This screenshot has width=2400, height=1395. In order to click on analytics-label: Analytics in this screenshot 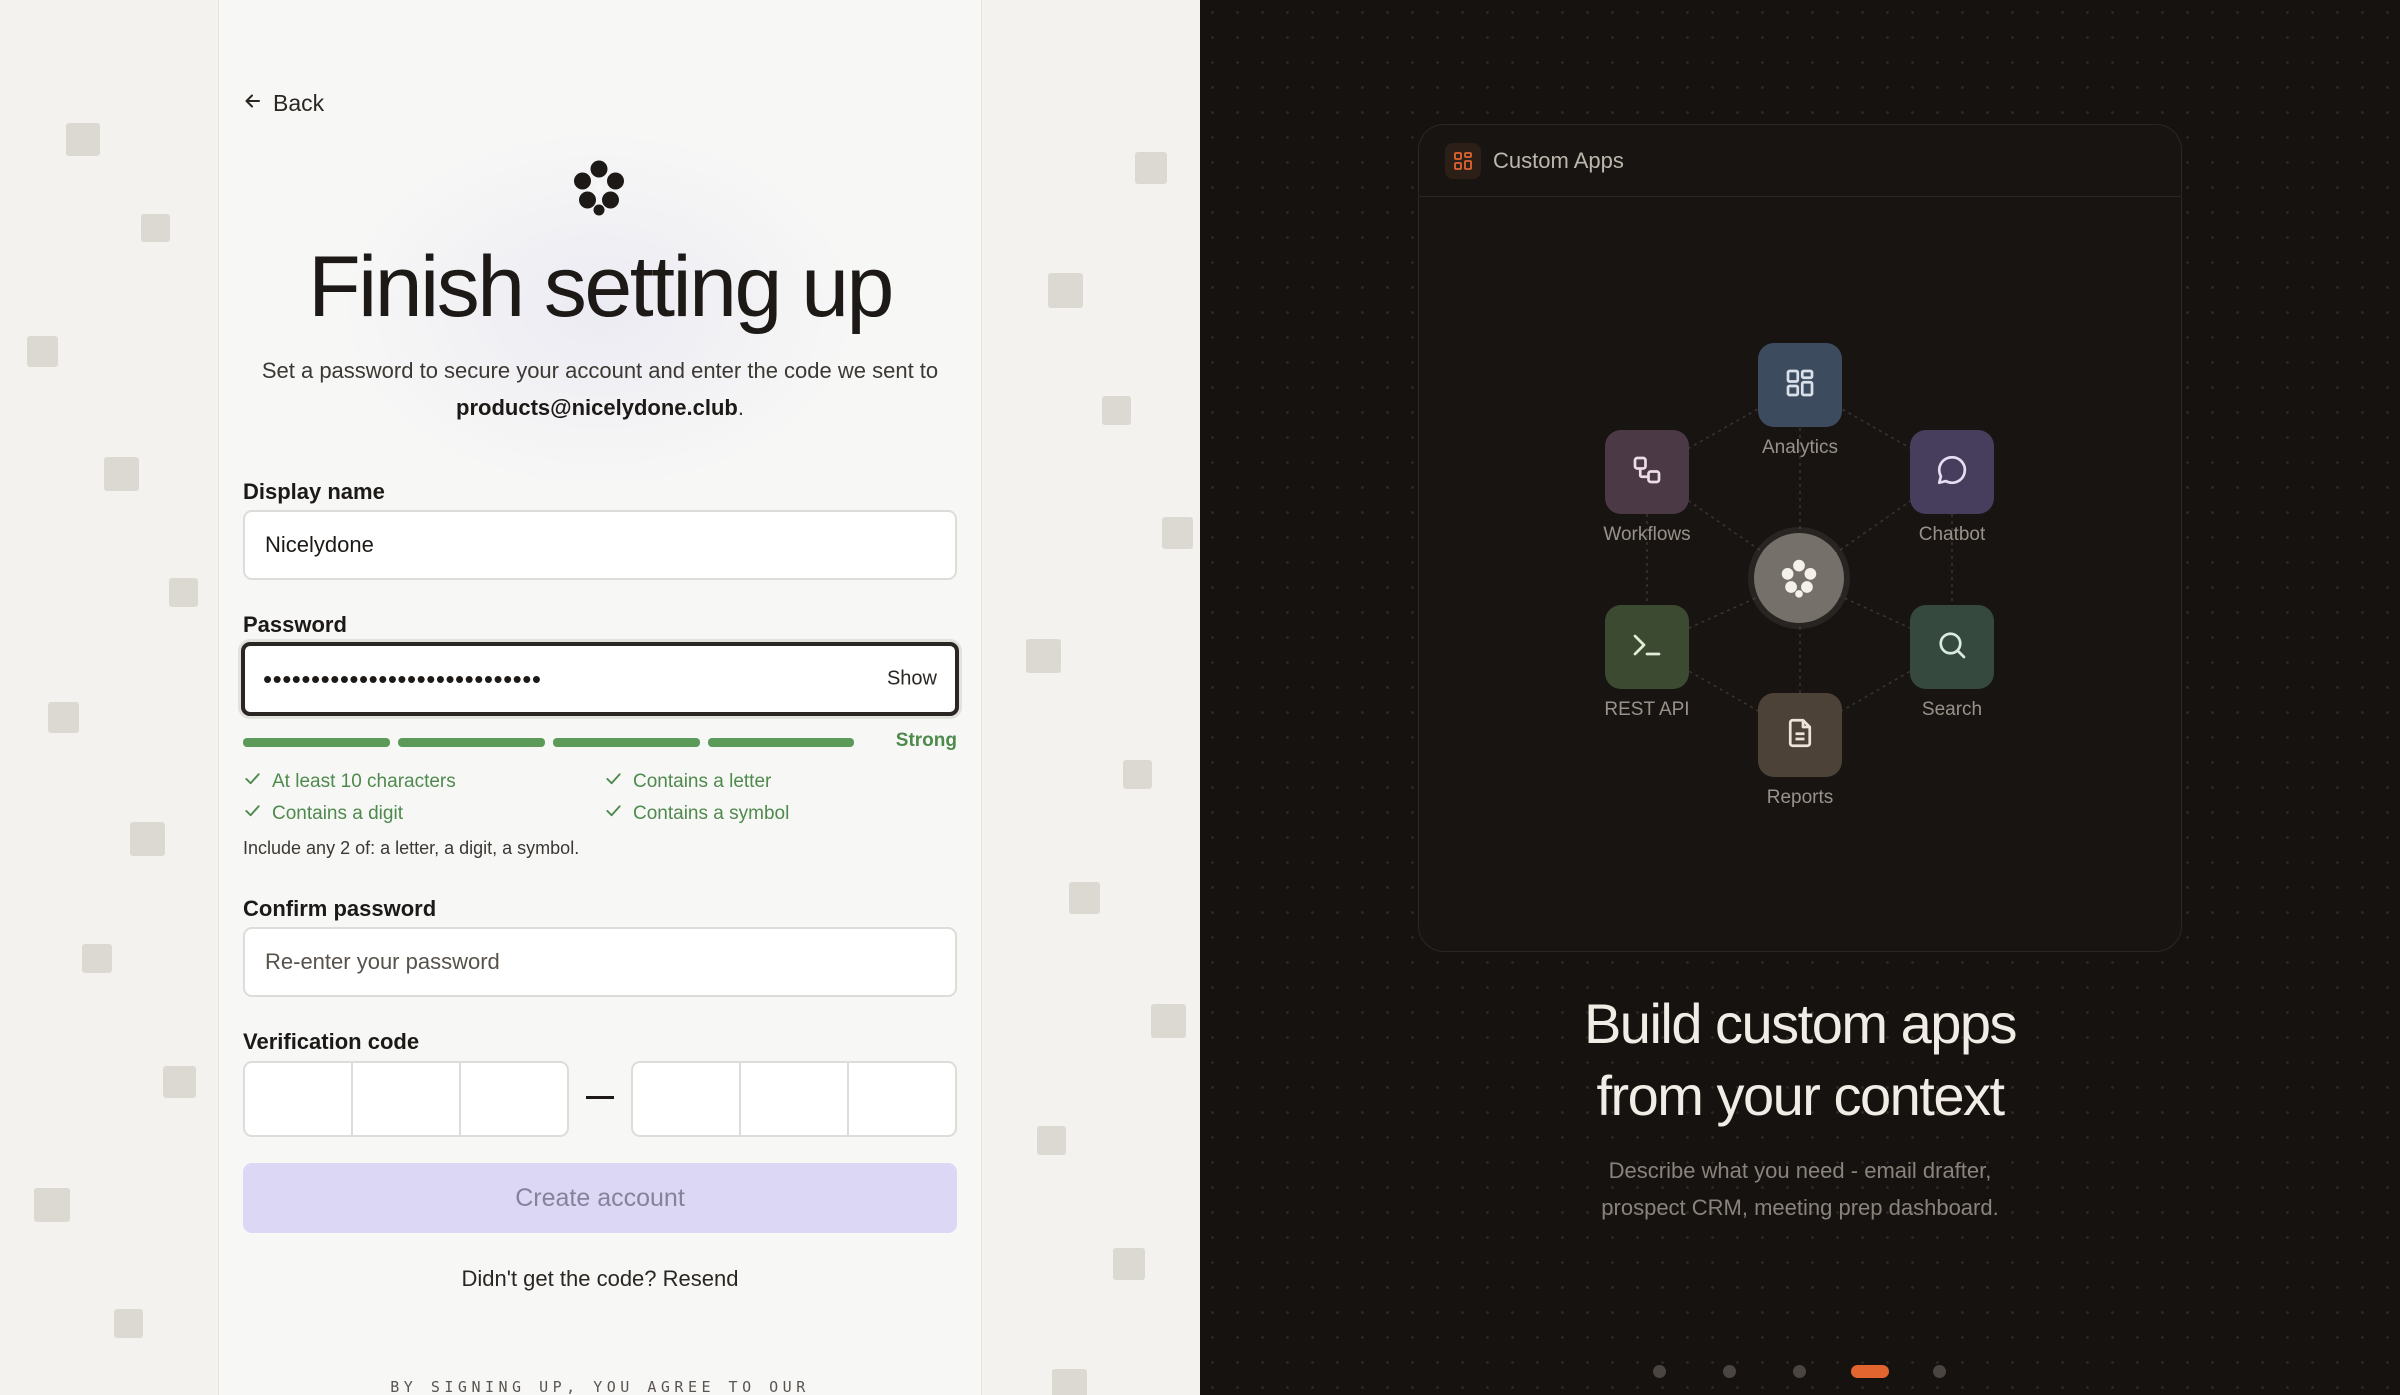, I will do `click(1800, 447)`.